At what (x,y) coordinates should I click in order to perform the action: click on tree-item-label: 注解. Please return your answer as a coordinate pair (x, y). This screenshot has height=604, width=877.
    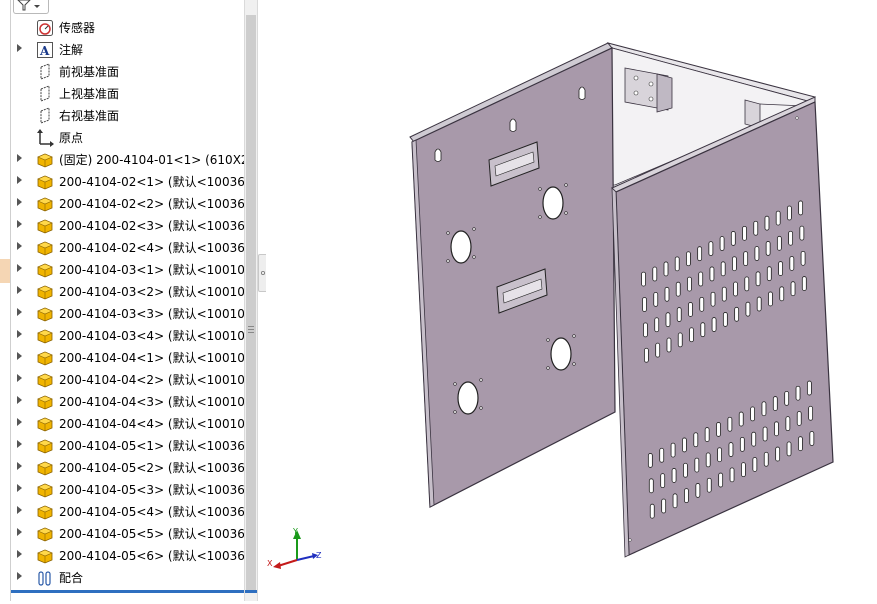
    Looking at the image, I should click on (71, 50).